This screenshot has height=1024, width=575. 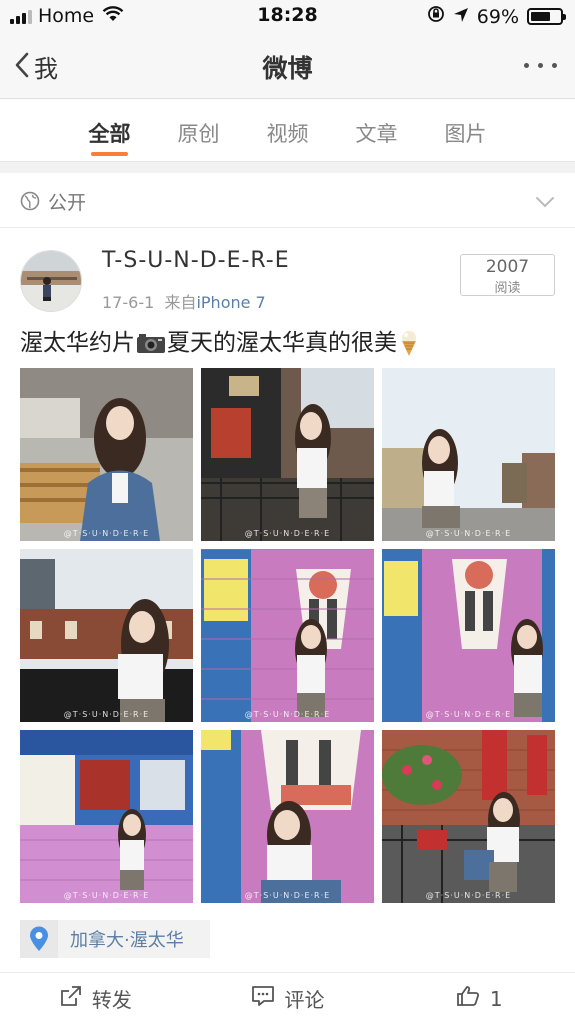 What do you see at coordinates (287, 200) in the screenshot?
I see `visibility-selector: 公开` at bounding box center [287, 200].